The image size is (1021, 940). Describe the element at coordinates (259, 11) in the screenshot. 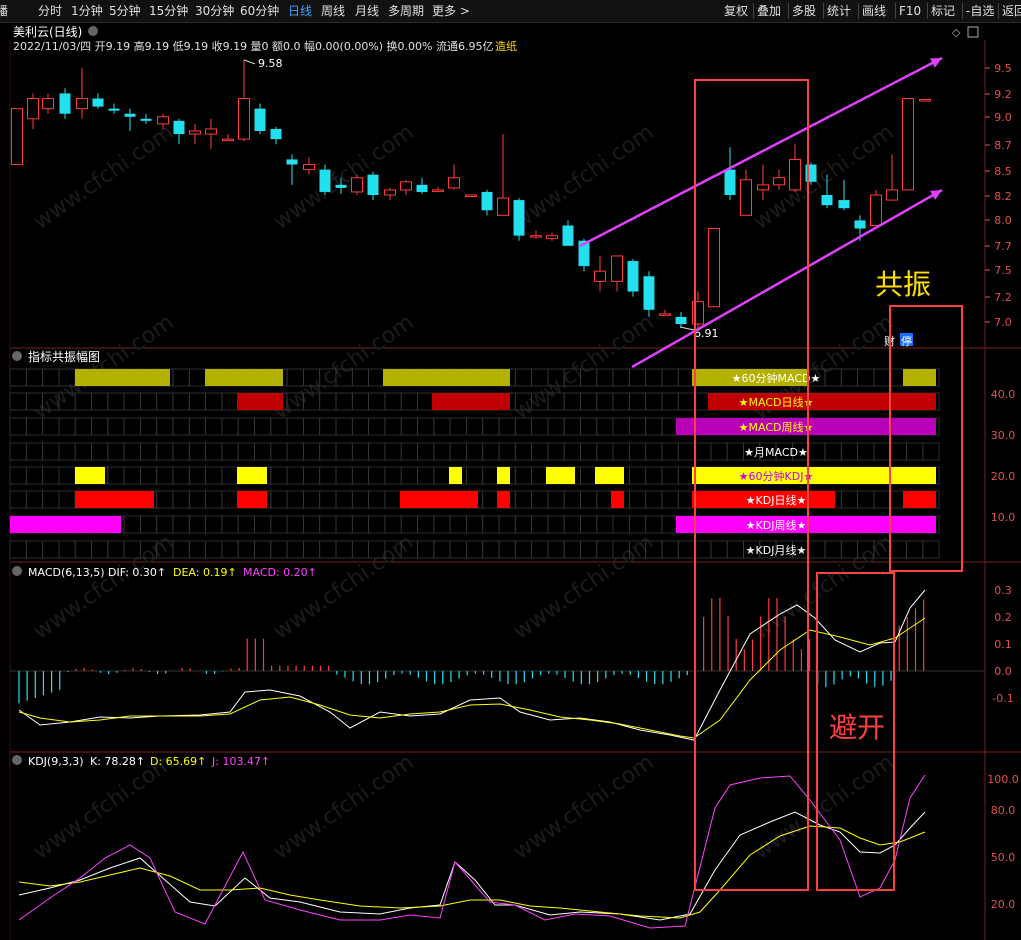

I see `tab-6: 60分钟` at that location.